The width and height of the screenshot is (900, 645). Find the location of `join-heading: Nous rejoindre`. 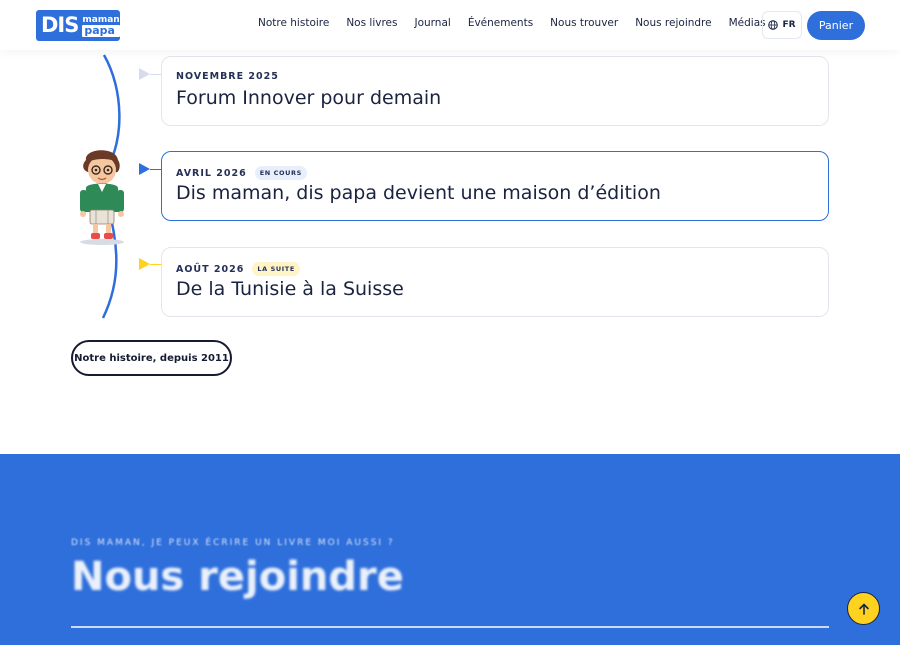

join-heading: Nous rejoindre is located at coordinates (237, 577).